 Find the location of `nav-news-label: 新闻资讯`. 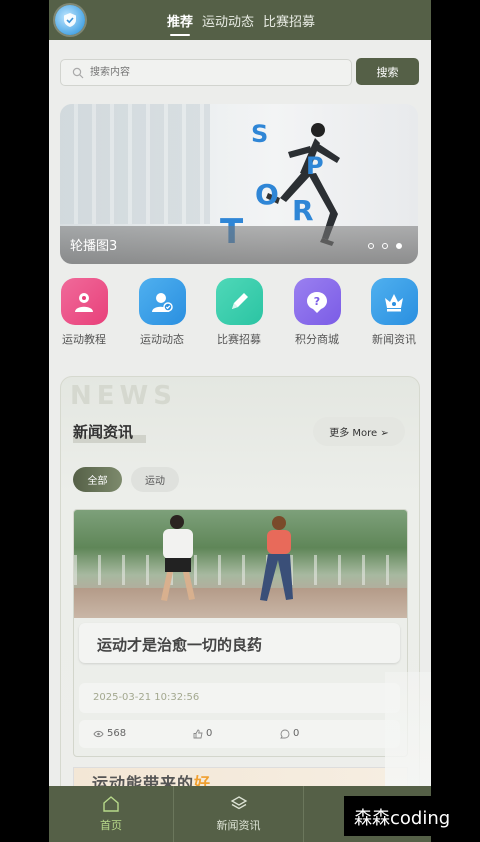

nav-news-label: 新闻资讯 is located at coordinates (238, 825).